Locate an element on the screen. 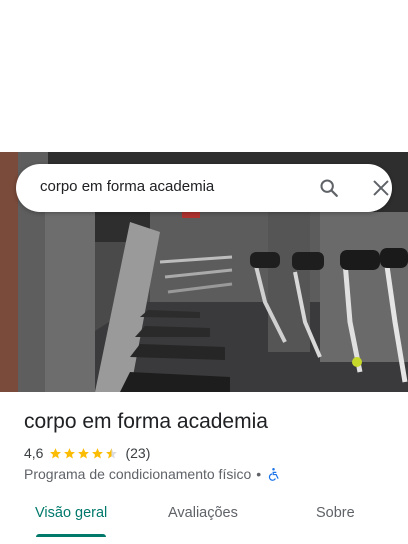 The height and width of the screenshot is (544, 408). place-category: Programa de condicionamento físico is located at coordinates (138, 474).